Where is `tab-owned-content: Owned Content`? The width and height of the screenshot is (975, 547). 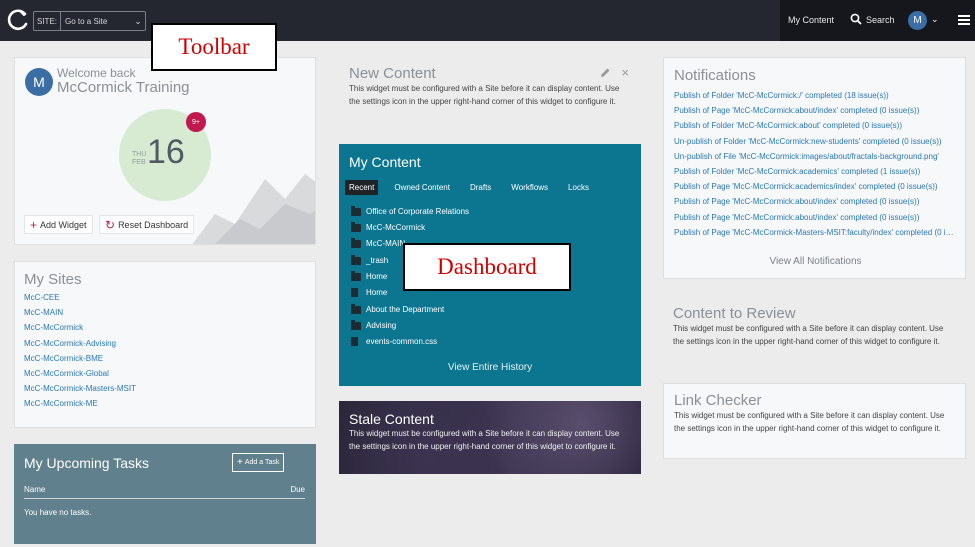
tab-owned-content: Owned Content is located at coordinates (422, 187).